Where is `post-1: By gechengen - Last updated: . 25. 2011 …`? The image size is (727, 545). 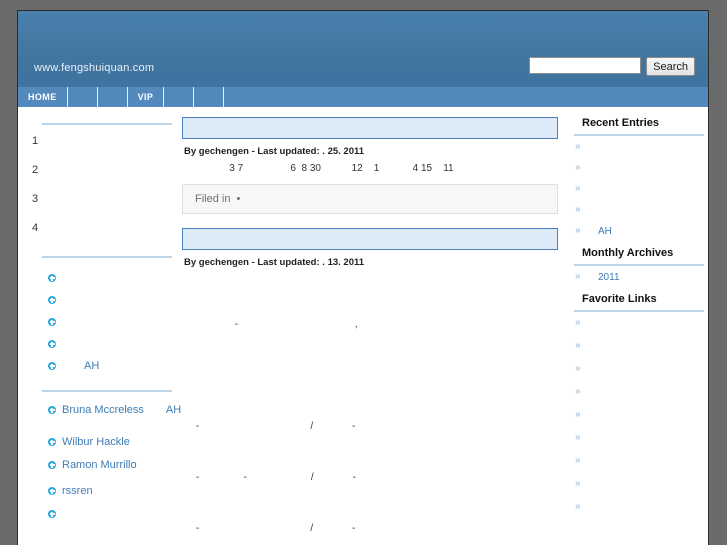 post-1: By gechengen - Last updated: . 25. 2011 … is located at coordinates (370, 165).